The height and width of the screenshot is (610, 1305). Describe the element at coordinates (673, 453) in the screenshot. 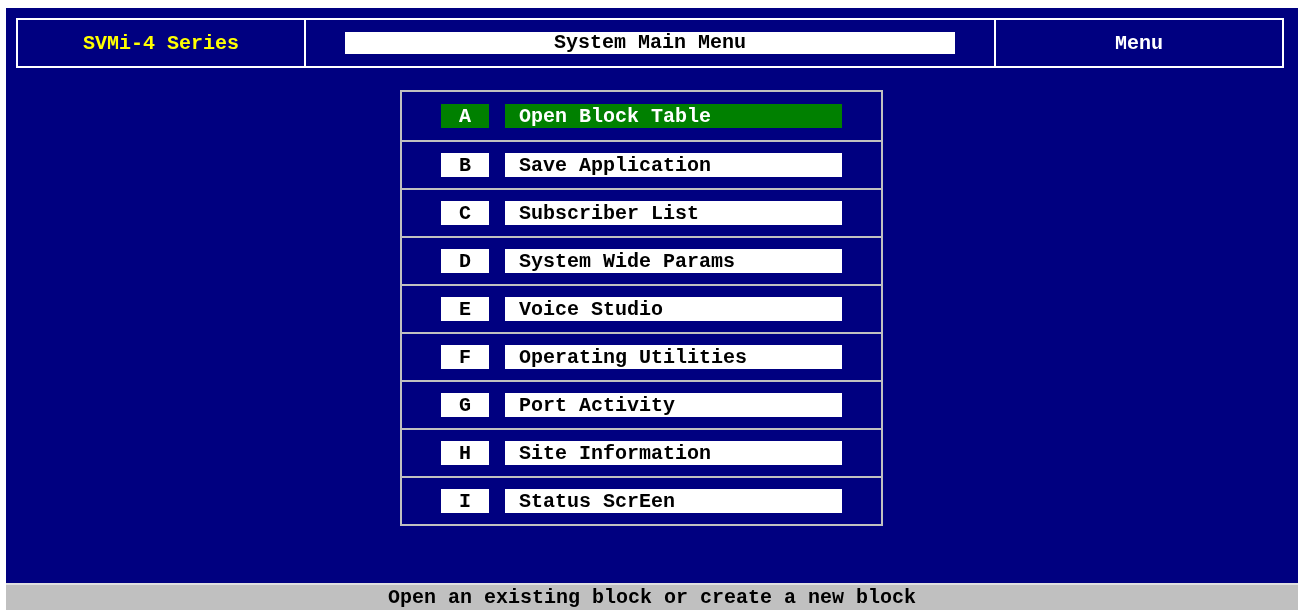

I see `menu-item: Site Information` at that location.